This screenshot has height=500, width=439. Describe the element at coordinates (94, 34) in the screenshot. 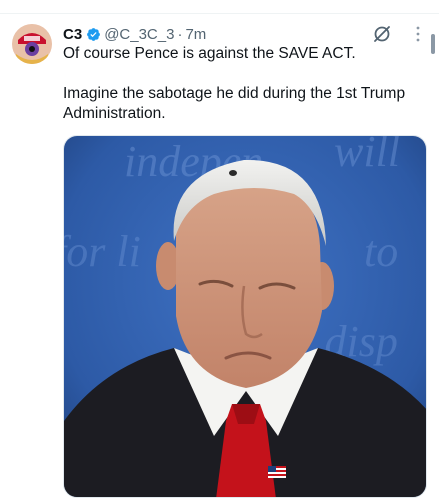

I see `verified-badge-icon` at that location.